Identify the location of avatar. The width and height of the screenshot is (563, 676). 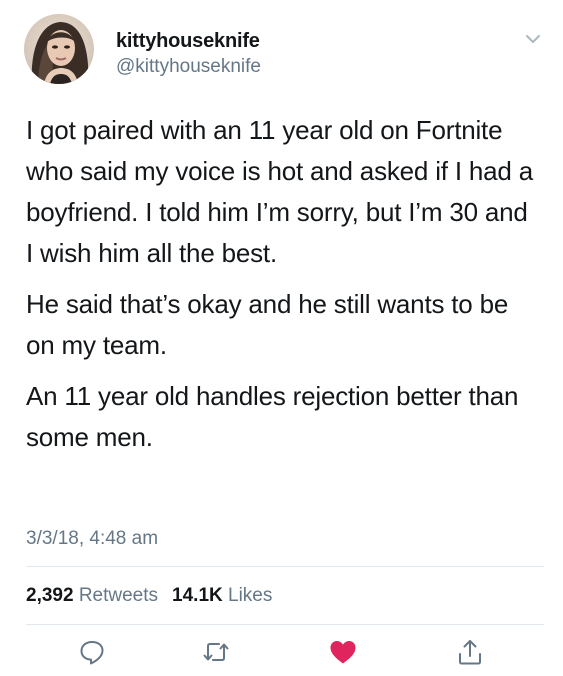
(59, 49).